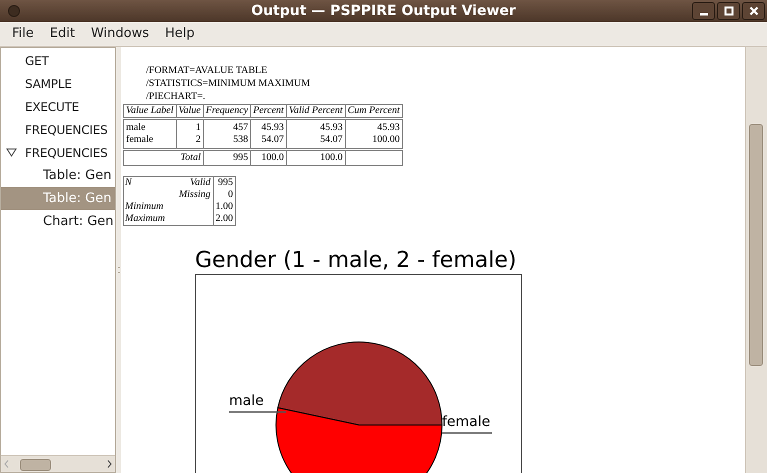 The image size is (767, 473). Describe the element at coordinates (23, 34) in the screenshot. I see `menu-item: File` at that location.